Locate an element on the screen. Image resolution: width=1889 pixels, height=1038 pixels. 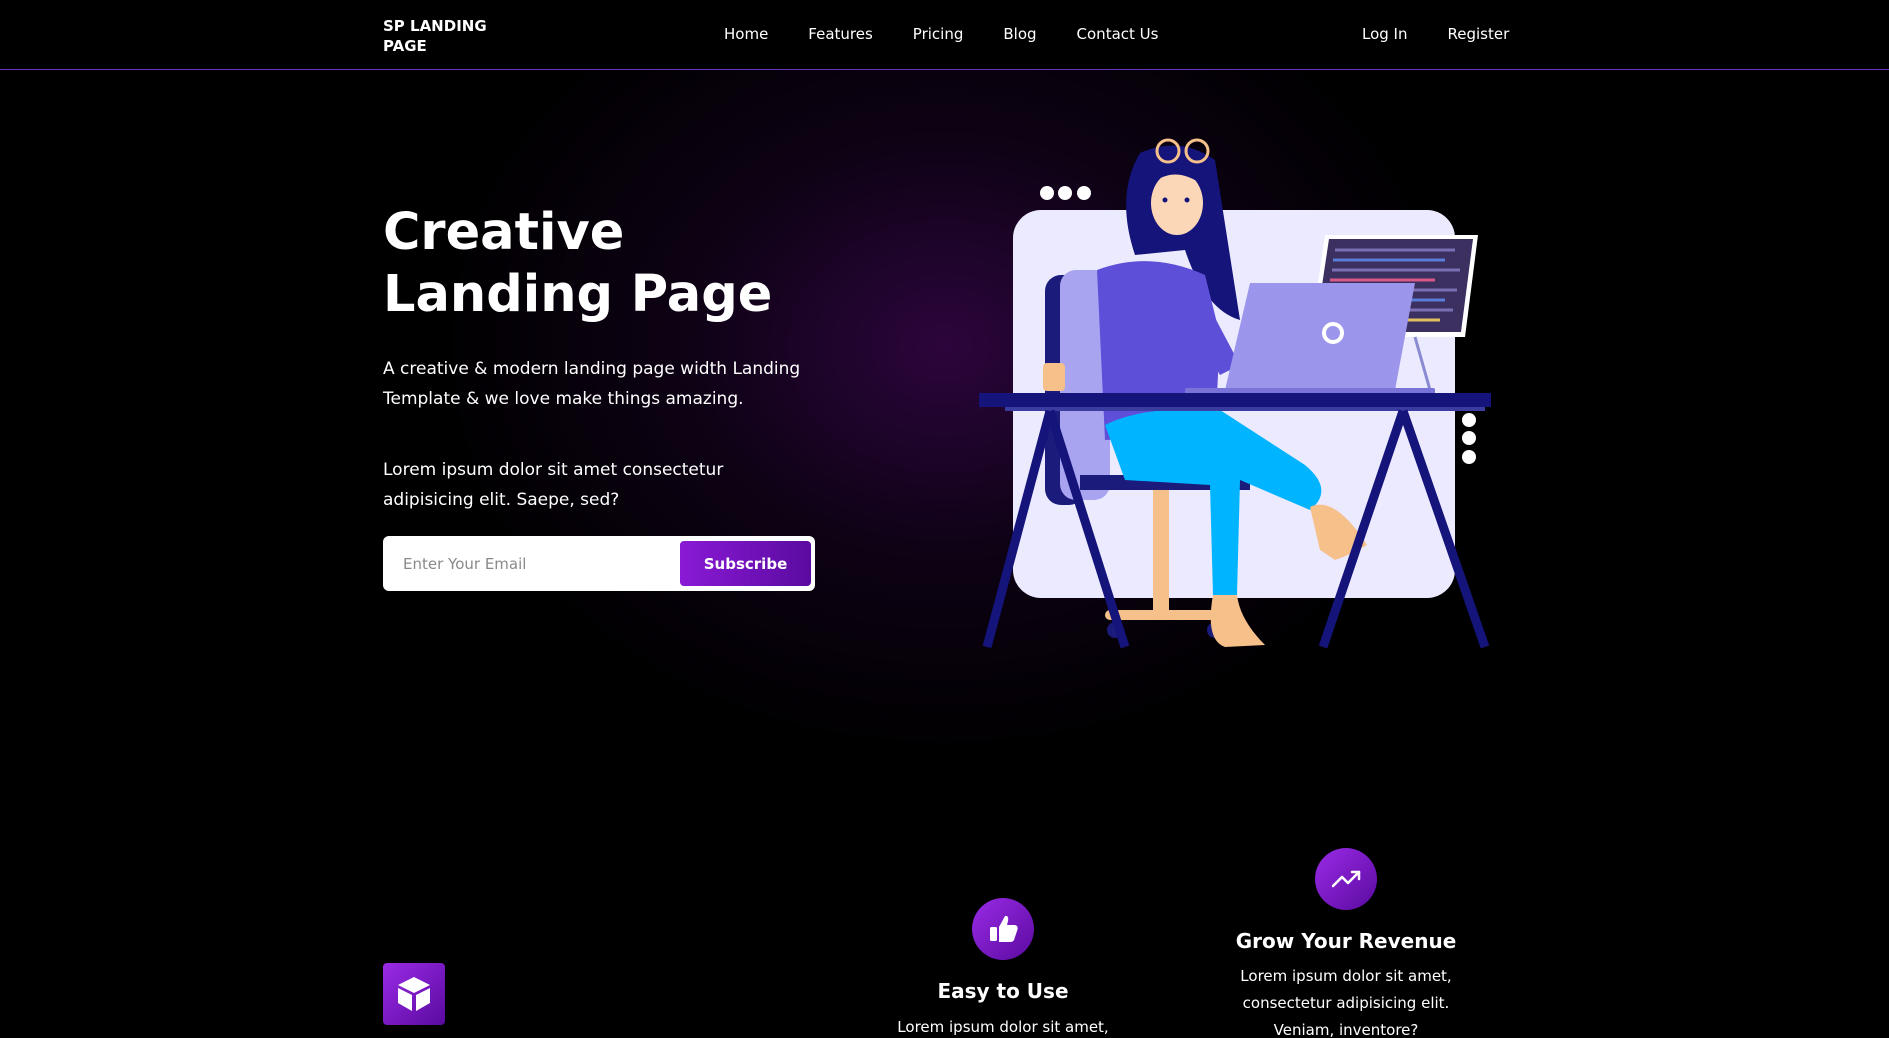
nav-item-pricing: Pricing is located at coordinates (938, 34).